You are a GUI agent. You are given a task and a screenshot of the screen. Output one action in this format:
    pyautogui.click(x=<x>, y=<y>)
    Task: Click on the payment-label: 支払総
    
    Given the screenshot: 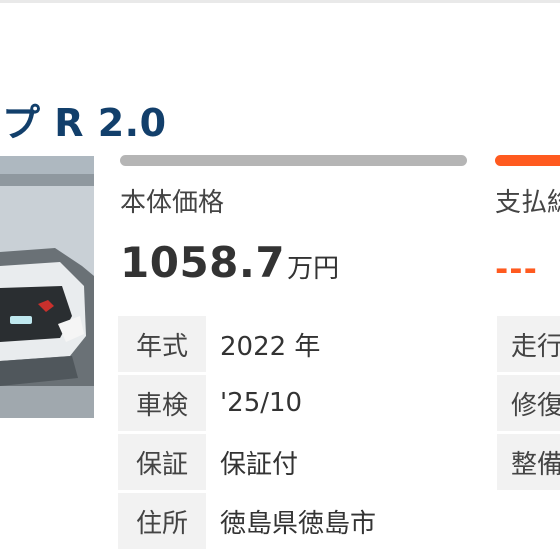 What is the action you would take?
    pyautogui.click(x=527, y=203)
    